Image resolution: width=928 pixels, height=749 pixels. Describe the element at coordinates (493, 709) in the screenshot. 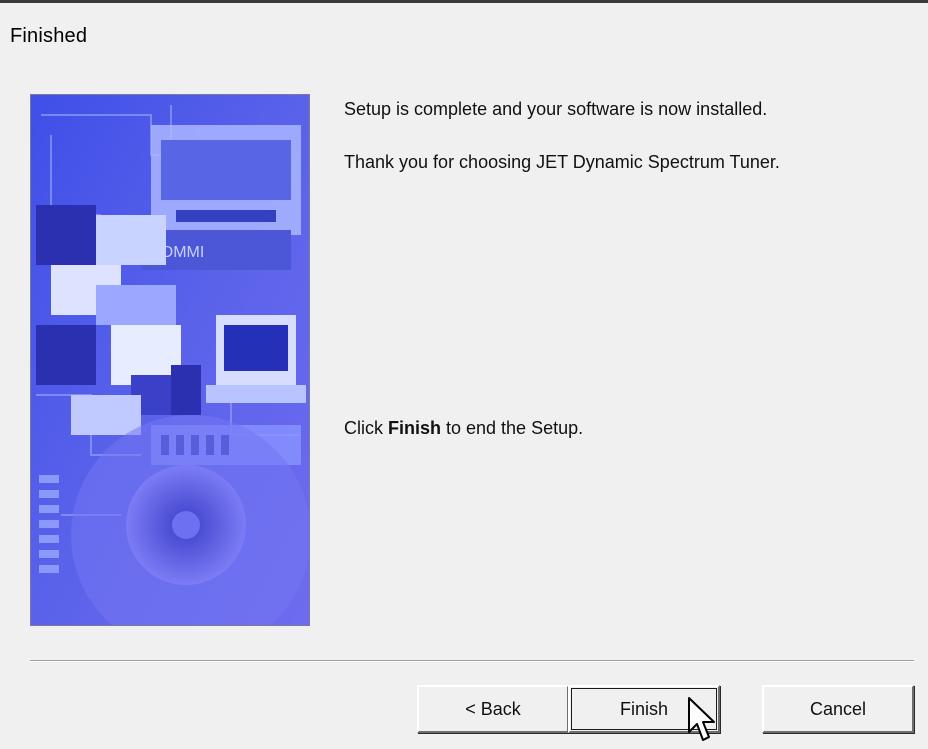

I see `back-button: < Back` at that location.